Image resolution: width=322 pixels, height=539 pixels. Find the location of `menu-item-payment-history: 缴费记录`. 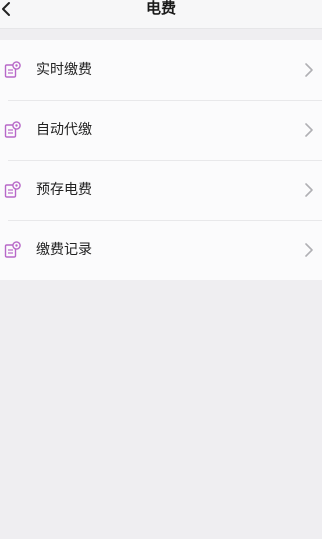

menu-item-payment-history: 缴费记录 is located at coordinates (161, 250).